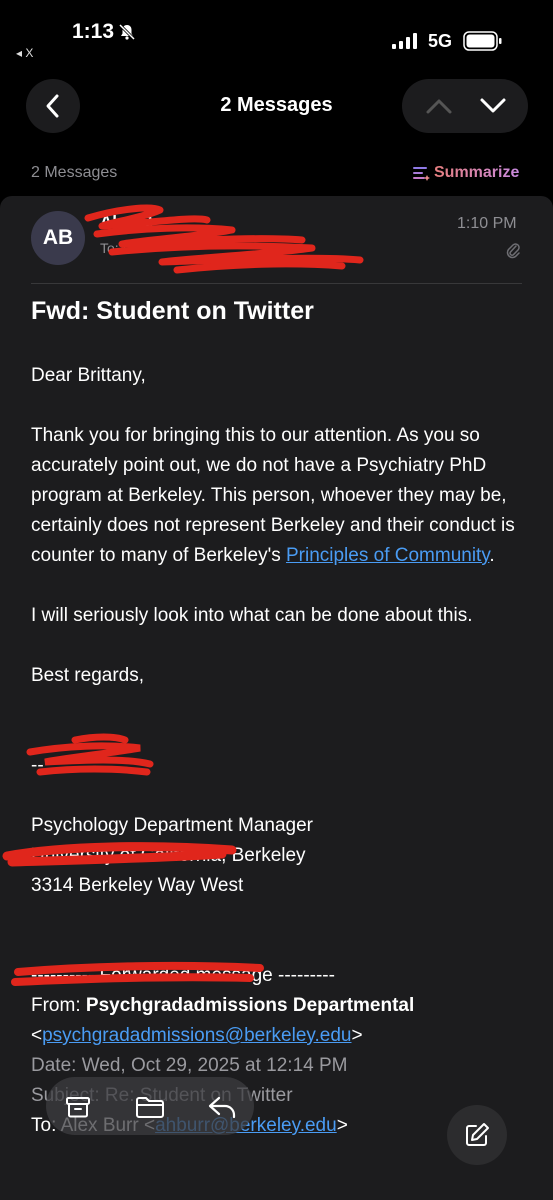  I want to click on message-action-toolbar, so click(150, 1106).